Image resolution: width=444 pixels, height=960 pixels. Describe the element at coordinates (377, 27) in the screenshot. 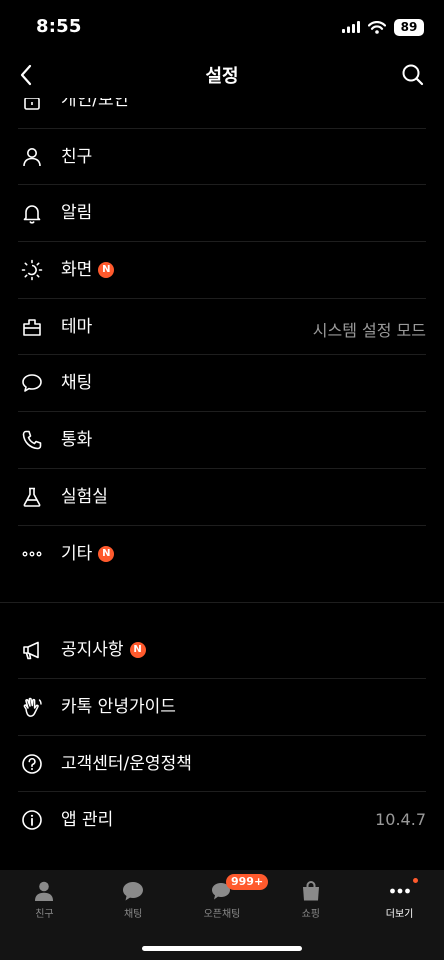

I see `wifi-icon` at that location.